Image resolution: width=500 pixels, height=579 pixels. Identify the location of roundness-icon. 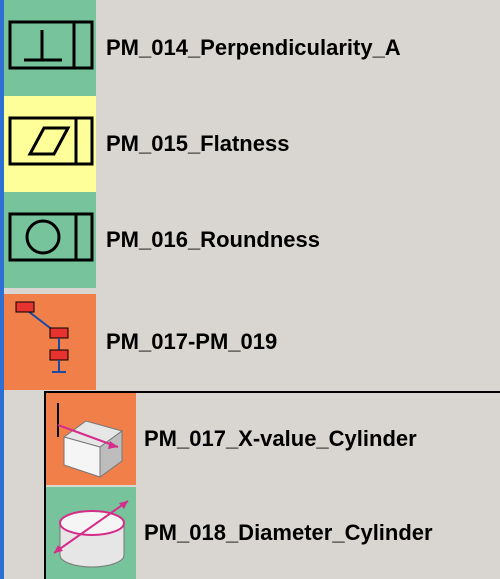
(50, 240).